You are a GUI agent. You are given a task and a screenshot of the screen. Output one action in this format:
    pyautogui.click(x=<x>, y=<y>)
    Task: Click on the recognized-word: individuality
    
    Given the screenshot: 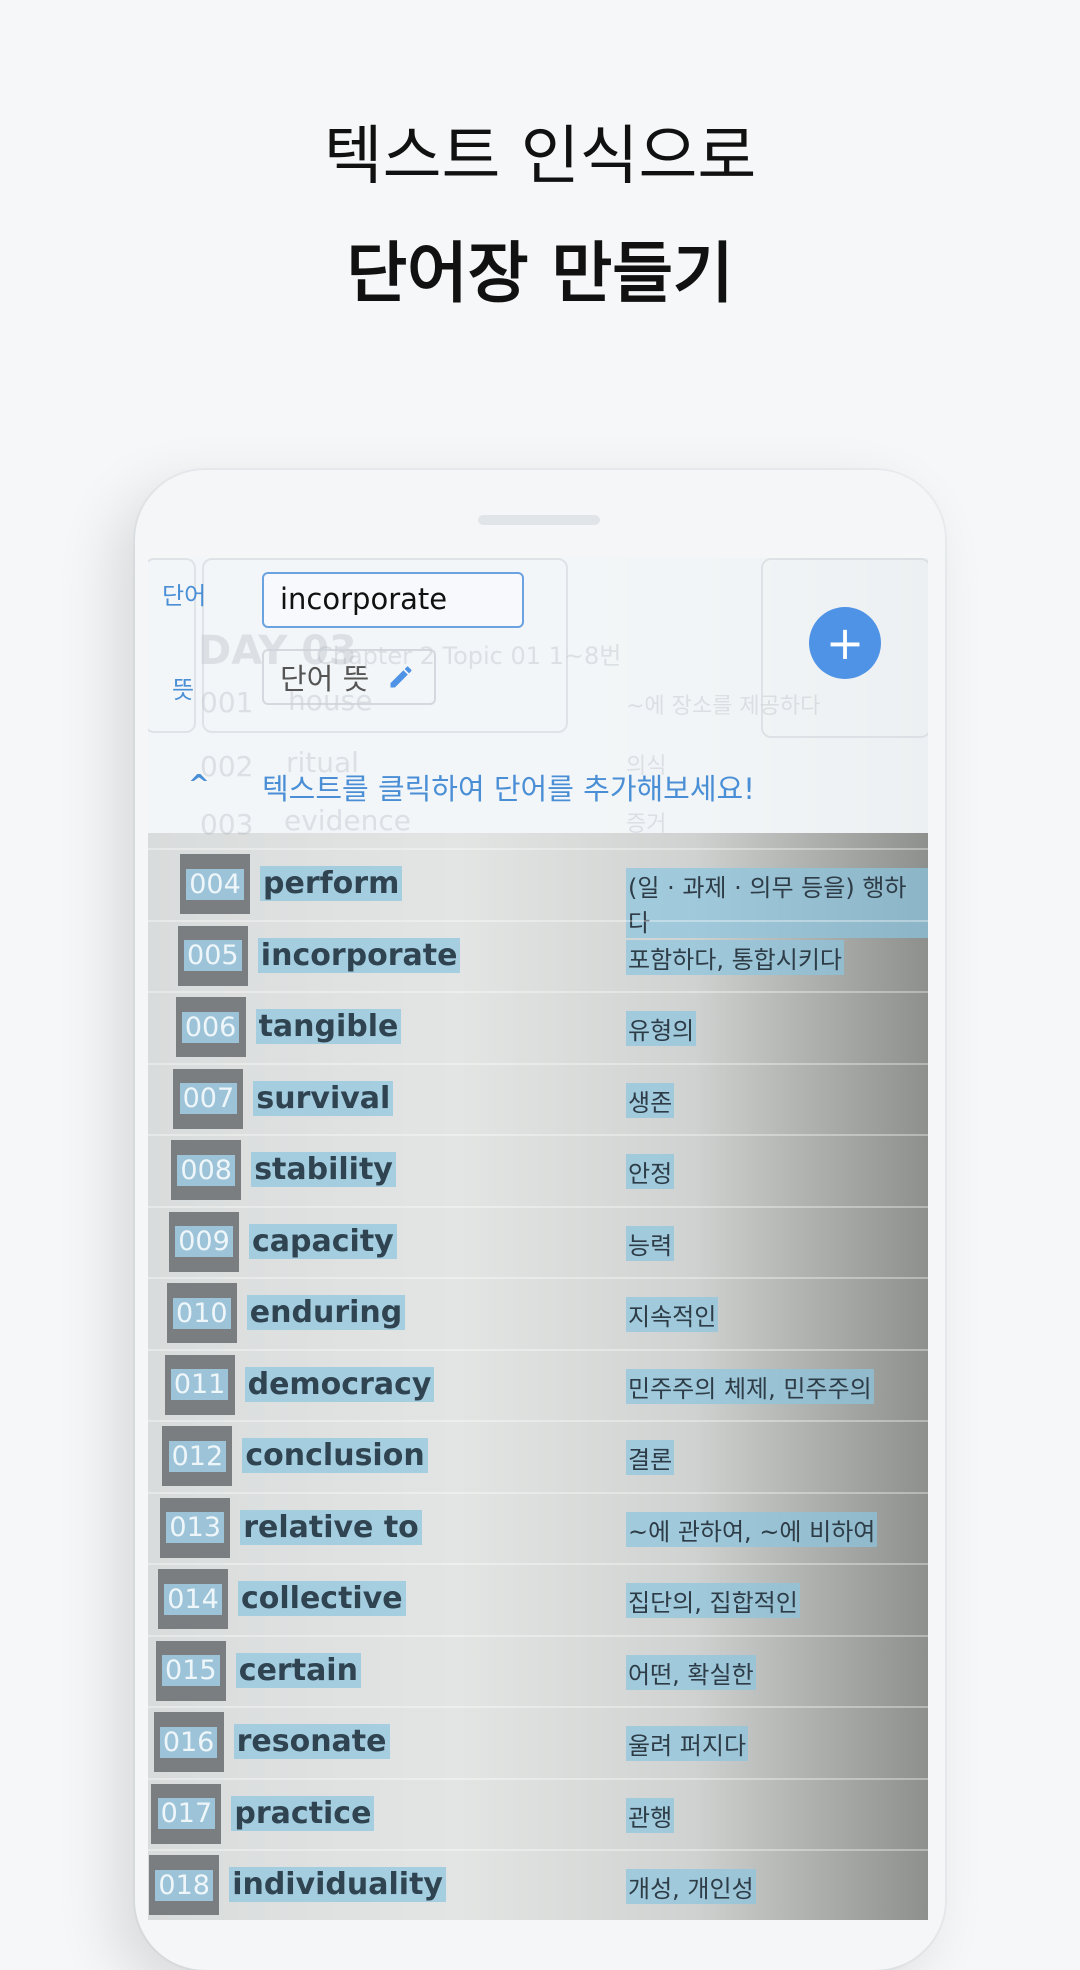 What is the action you would take?
    pyautogui.click(x=337, y=1884)
    